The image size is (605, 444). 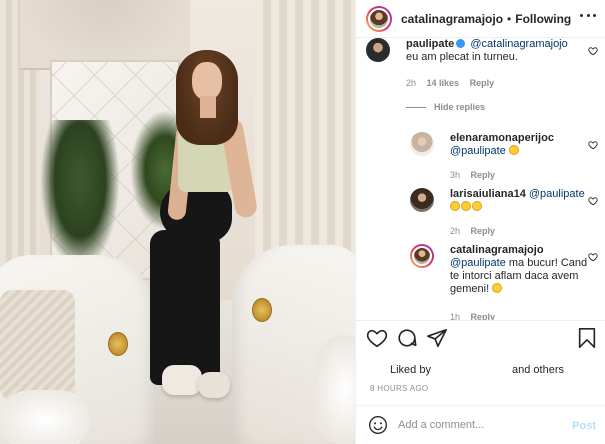 I want to click on hide-replies-button: Hide replies, so click(x=445, y=107).